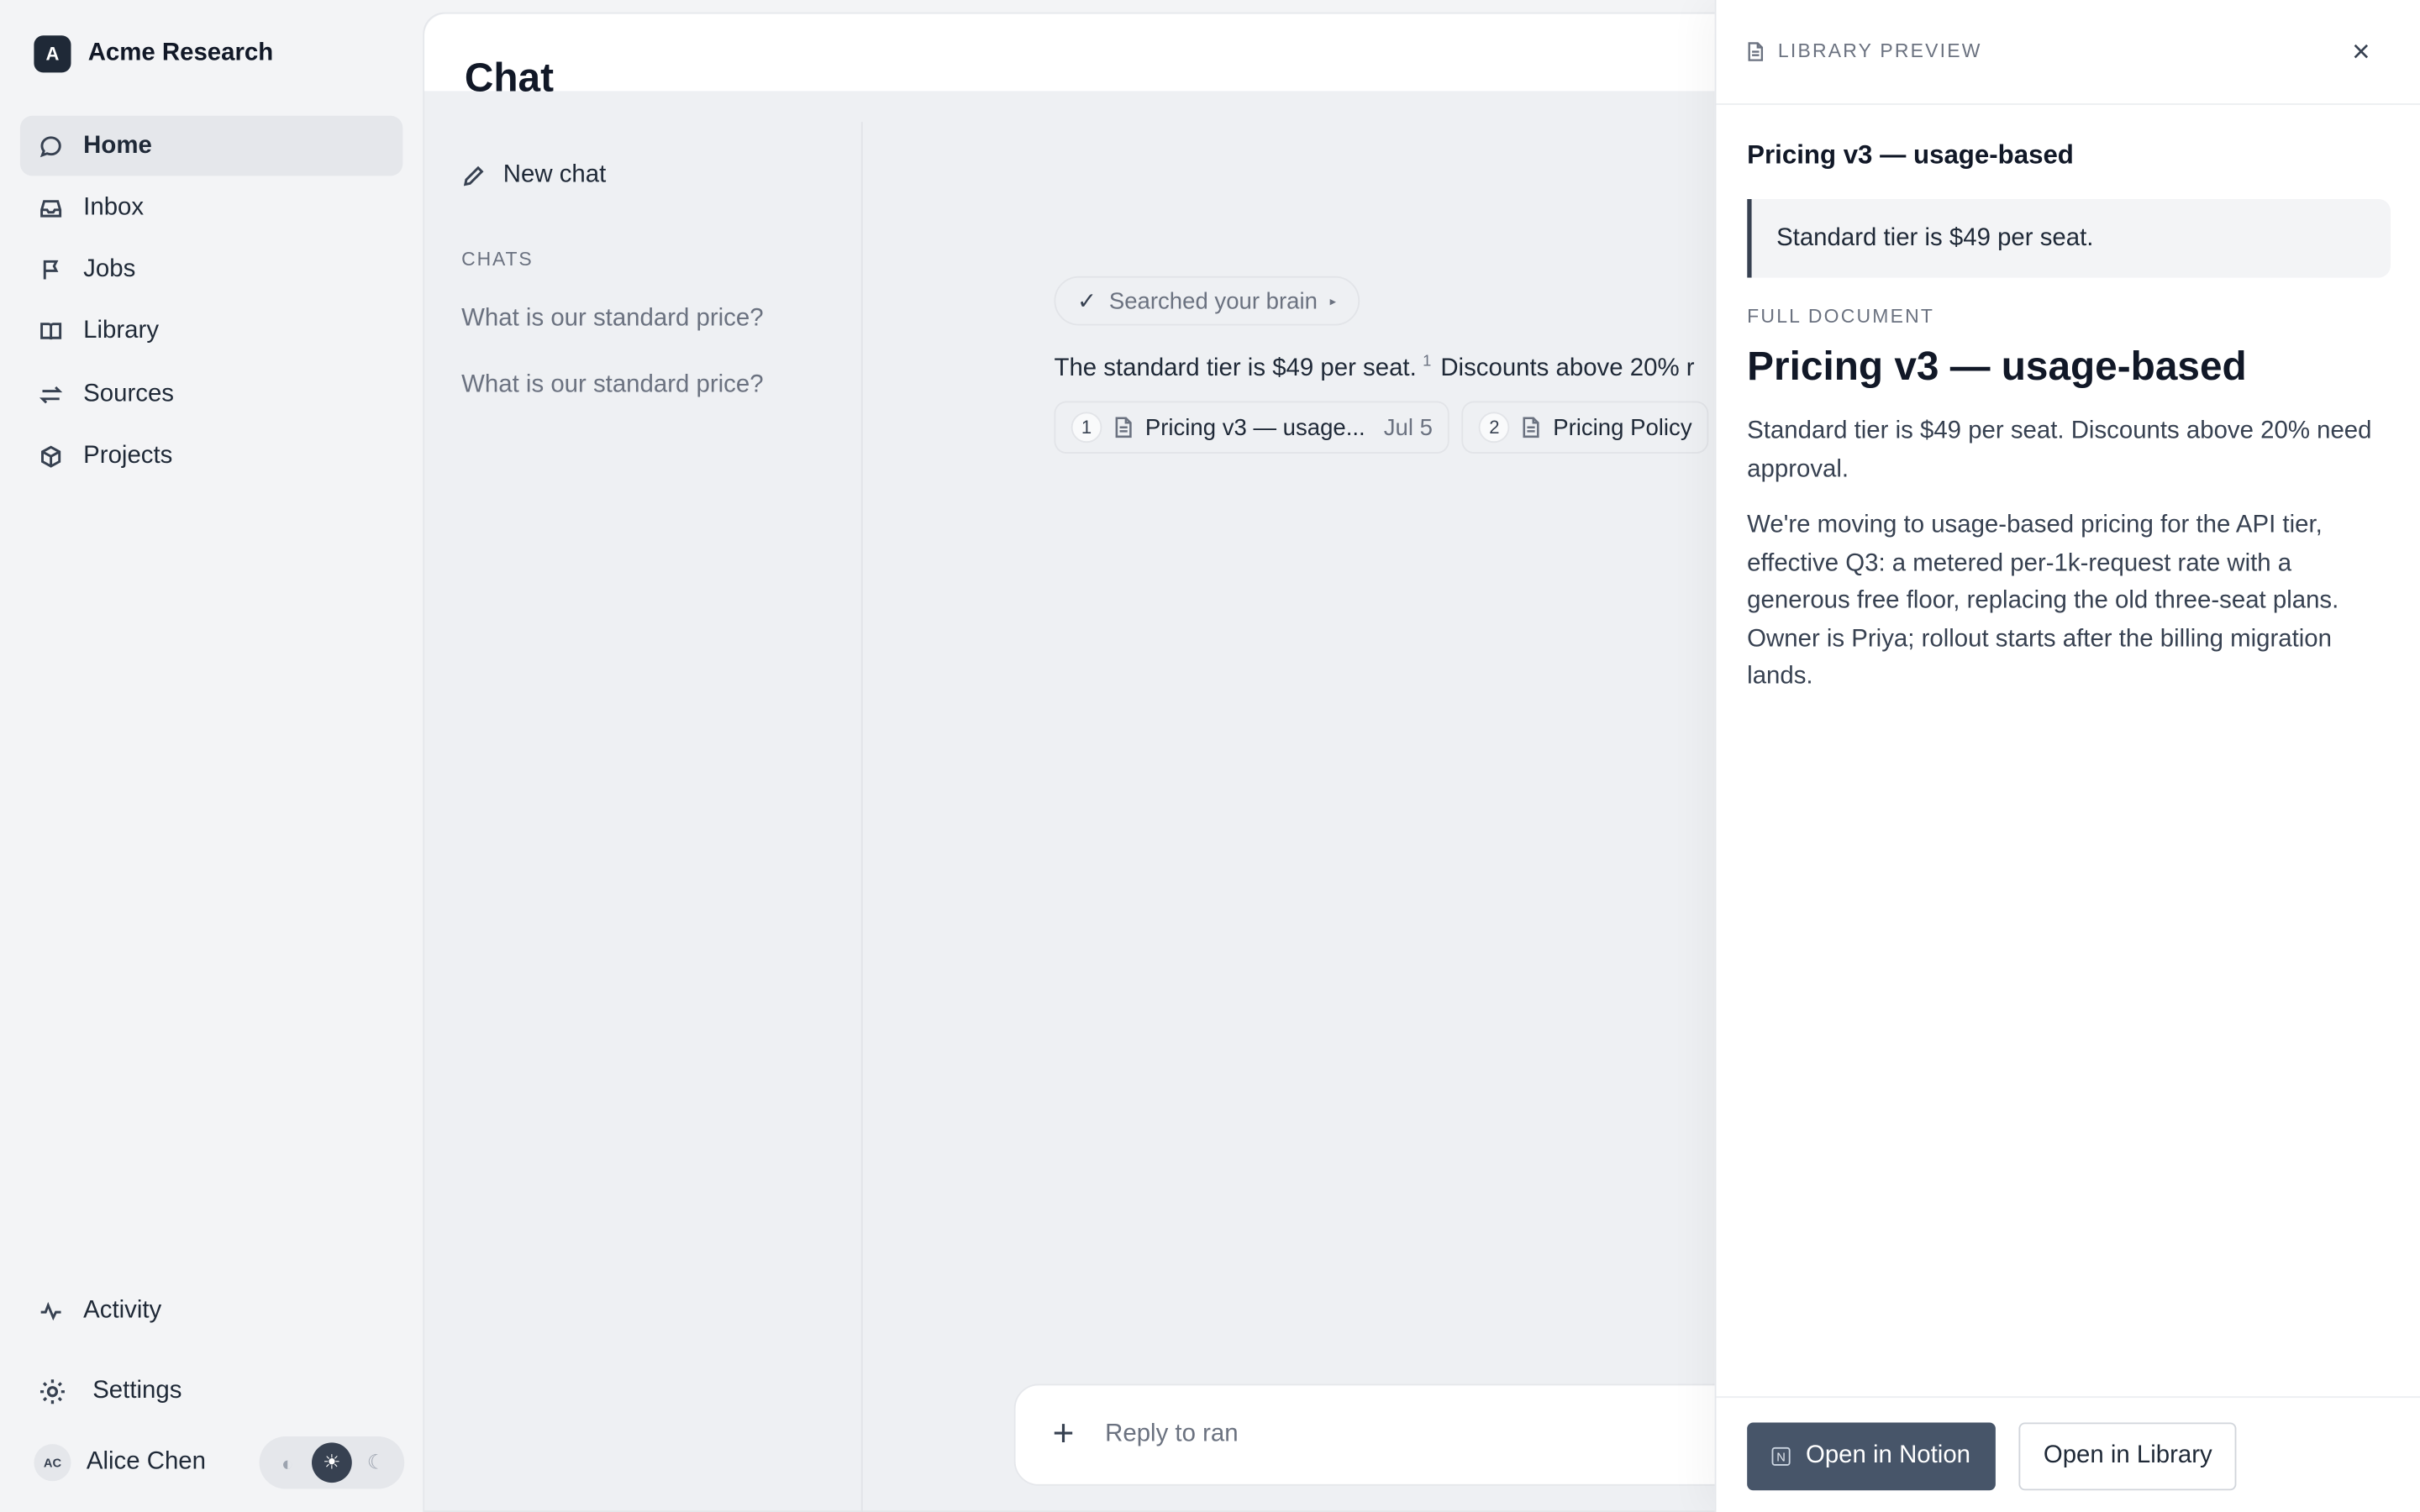 The width and height of the screenshot is (2420, 1512). What do you see at coordinates (1495, 428) in the screenshot?
I see `citation-number: 2` at bounding box center [1495, 428].